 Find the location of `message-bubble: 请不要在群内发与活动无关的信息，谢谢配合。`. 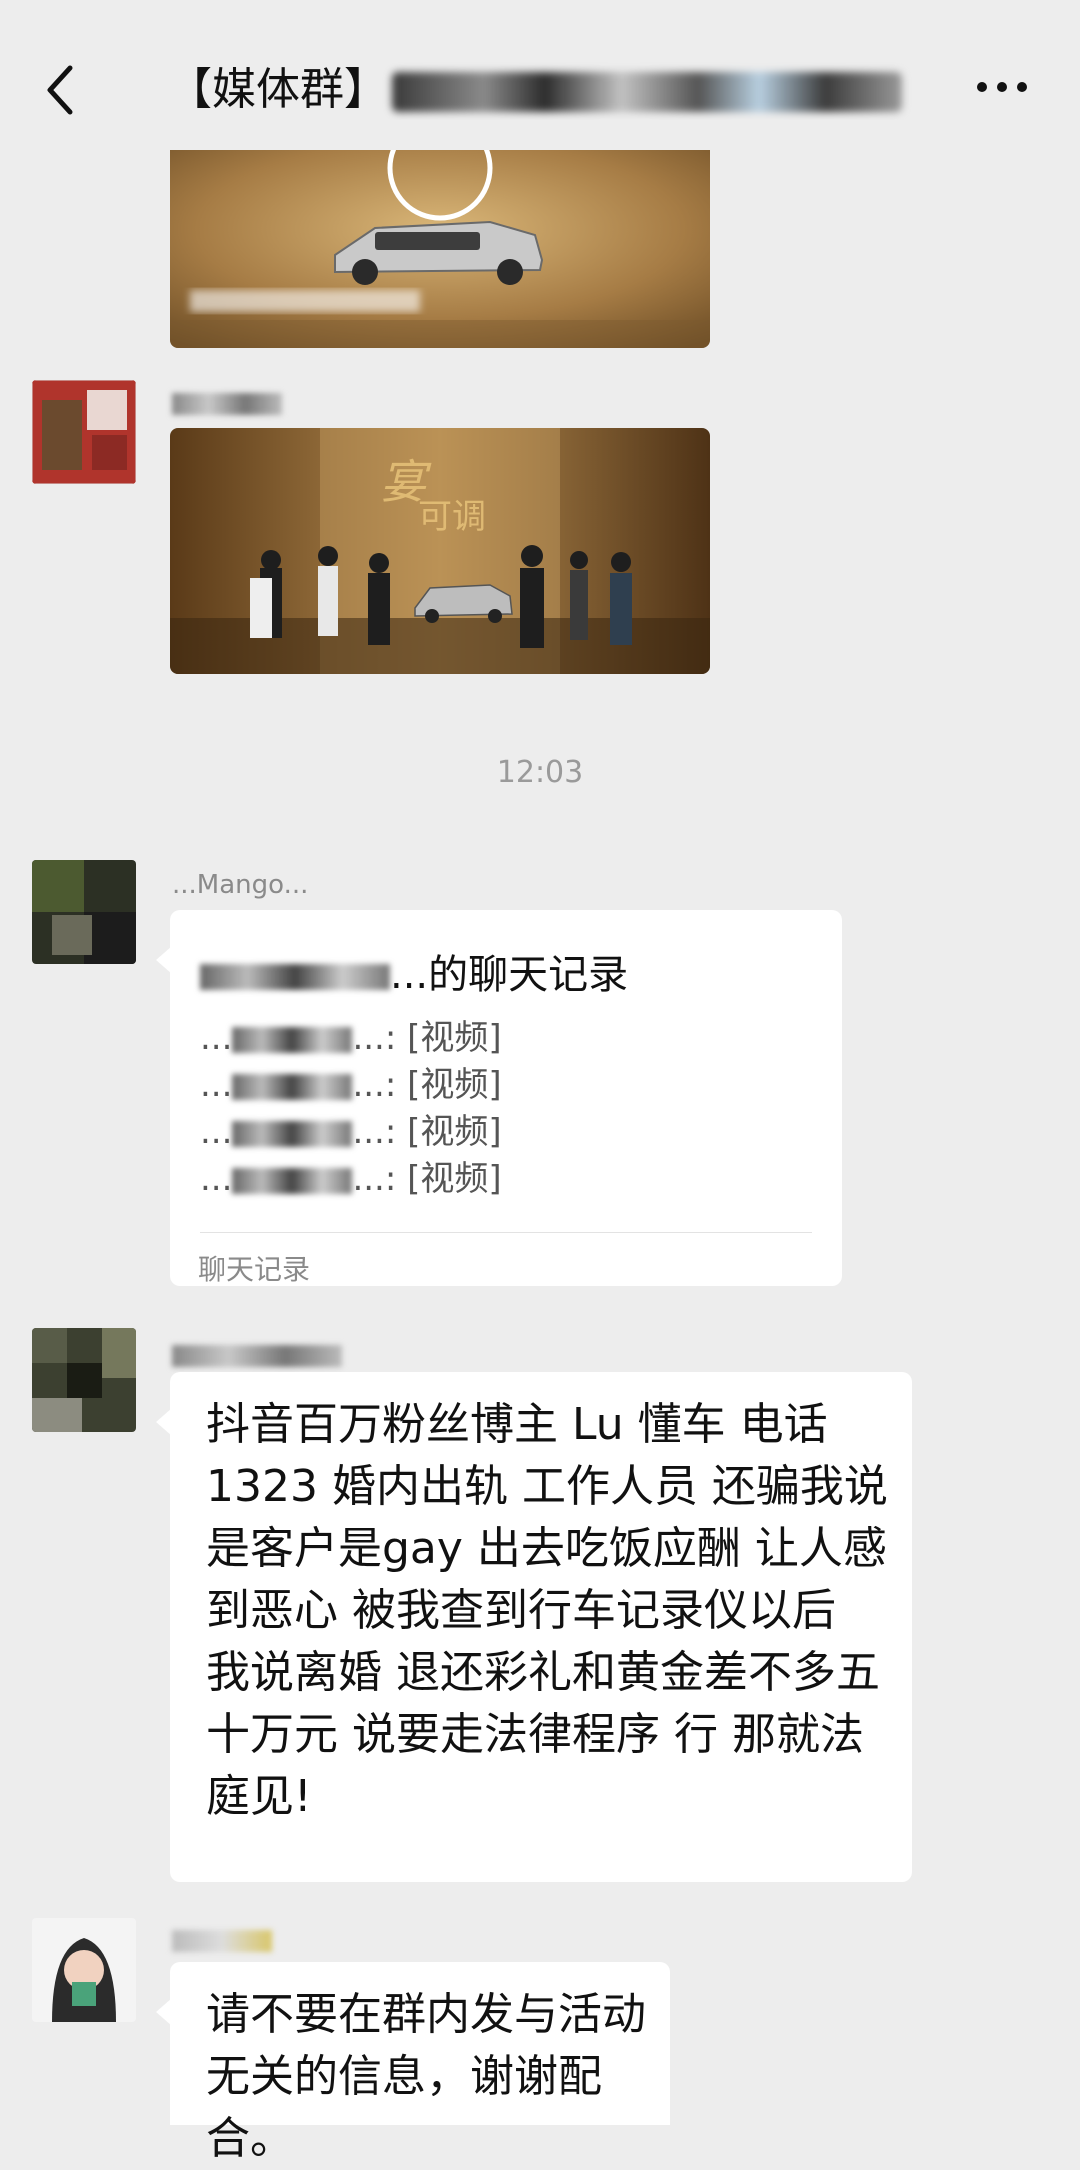

message-bubble: 请不要在群内发与活动无关的信息，谢谢配合。 is located at coordinates (413, 2063).